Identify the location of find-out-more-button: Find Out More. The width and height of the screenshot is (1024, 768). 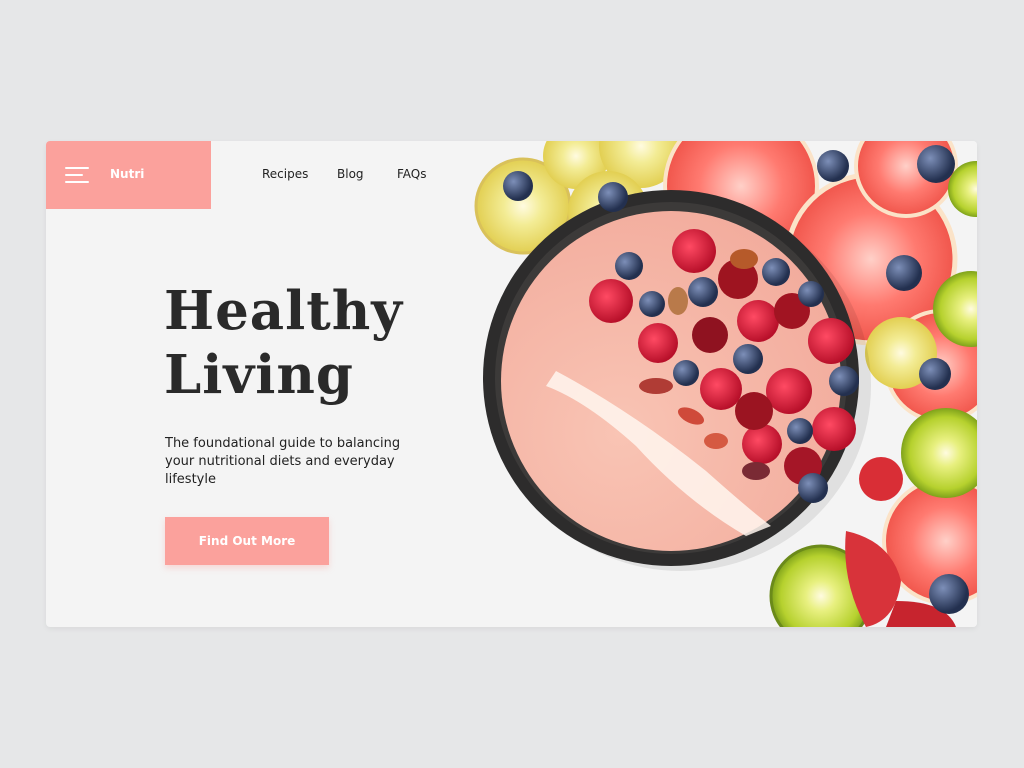
(247, 541).